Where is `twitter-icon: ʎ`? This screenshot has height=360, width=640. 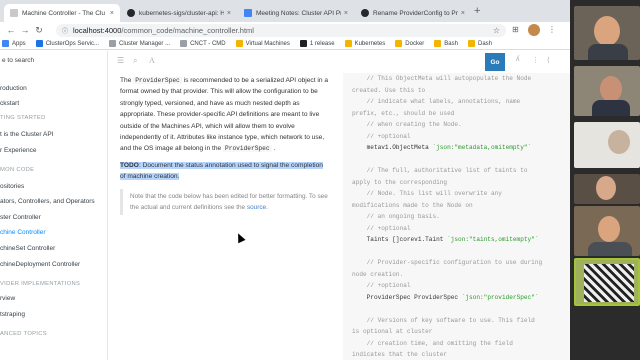
twitter-icon: ʎ is located at coordinates (518, 59).